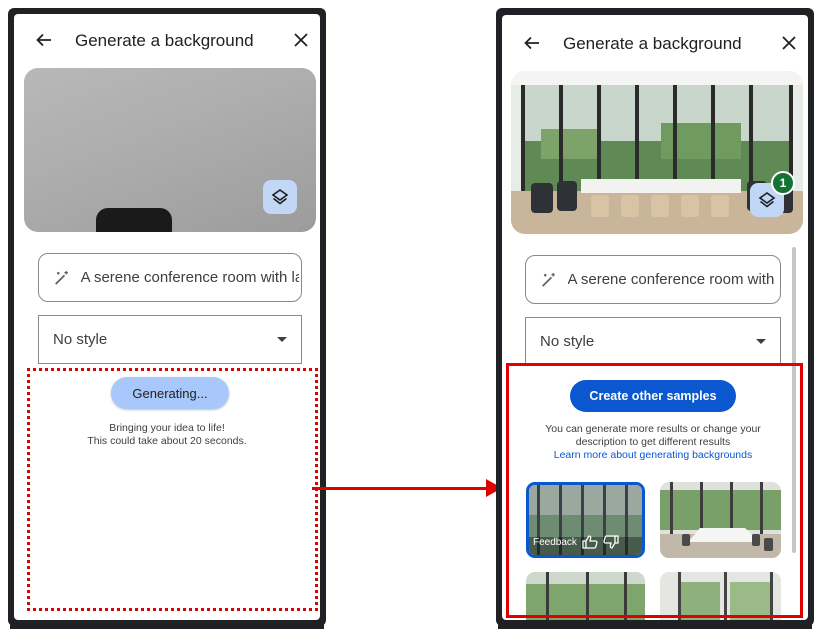  I want to click on arrow-connector, so click(400, 488).